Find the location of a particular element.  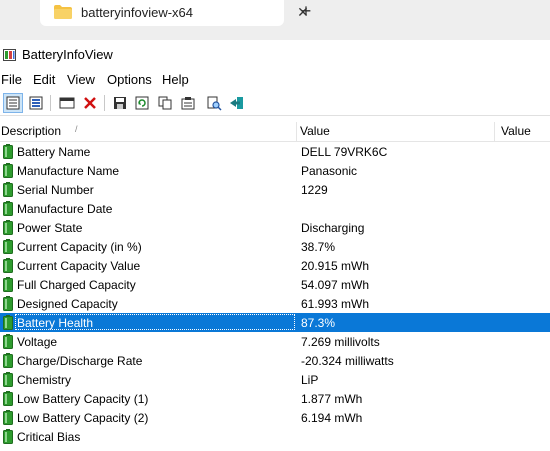

menu-view: View is located at coordinates (81, 79).